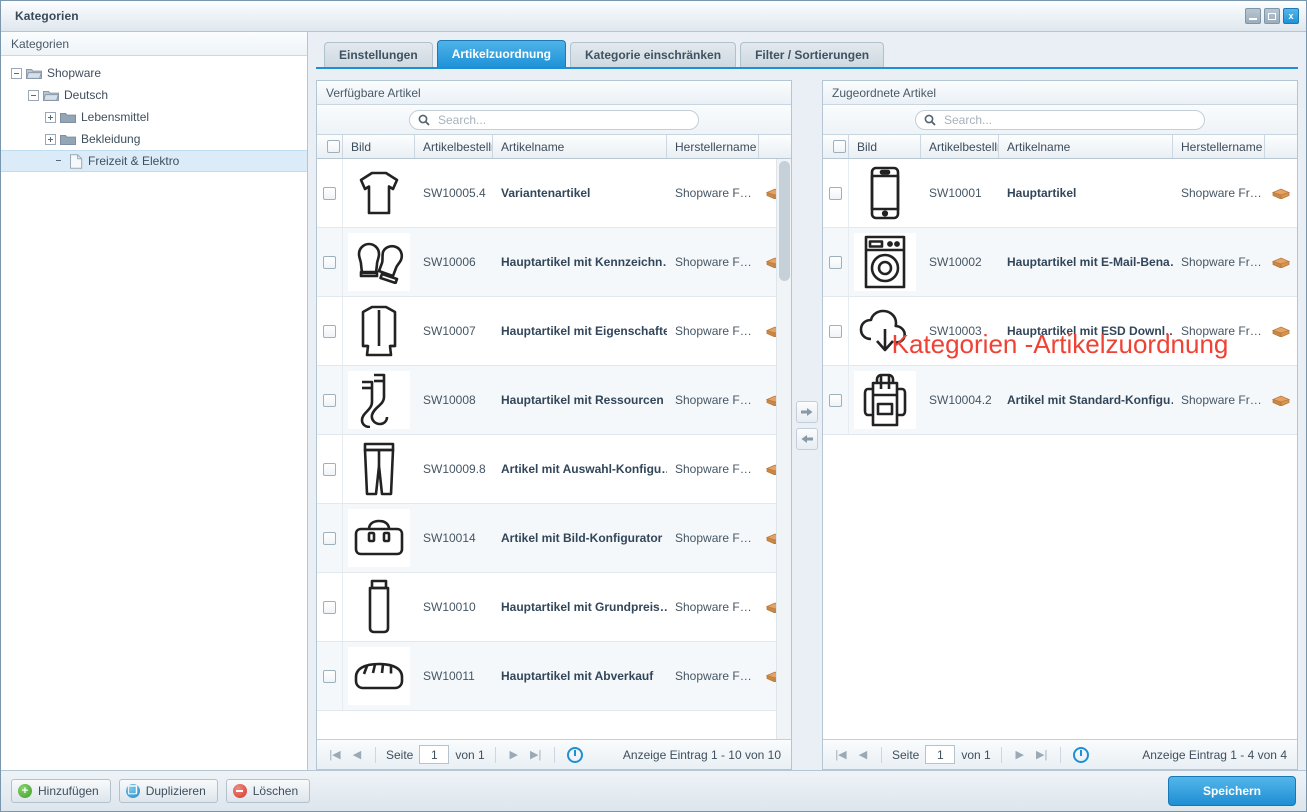  What do you see at coordinates (812, 54) in the screenshot?
I see `tab-filter-sortierungen: Filter / Sortierungen` at bounding box center [812, 54].